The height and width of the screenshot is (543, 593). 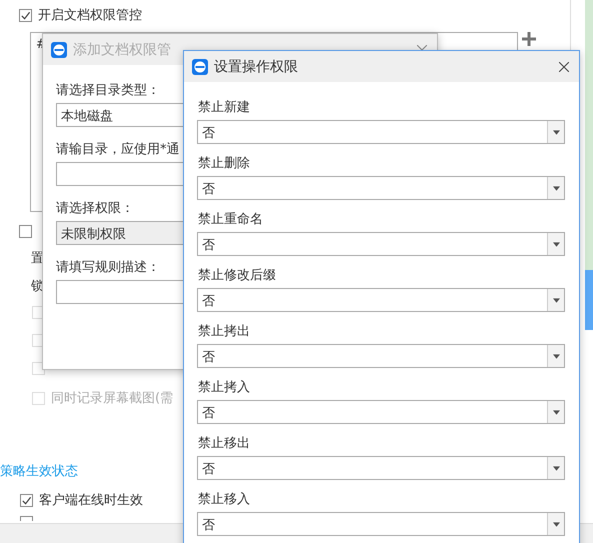 What do you see at coordinates (224, 498) in the screenshot?
I see `field-label: 禁止移入` at bounding box center [224, 498].